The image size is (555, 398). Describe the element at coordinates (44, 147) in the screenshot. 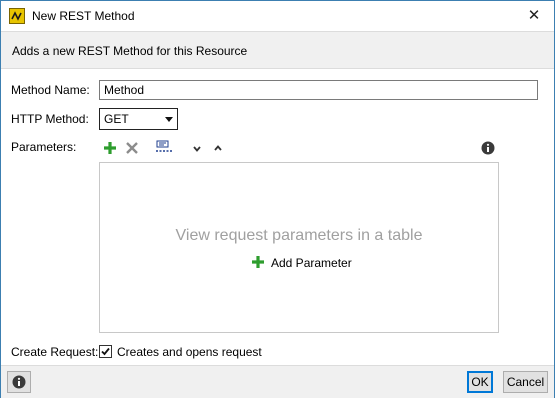

I see `parameters-label: Parameters:` at that location.